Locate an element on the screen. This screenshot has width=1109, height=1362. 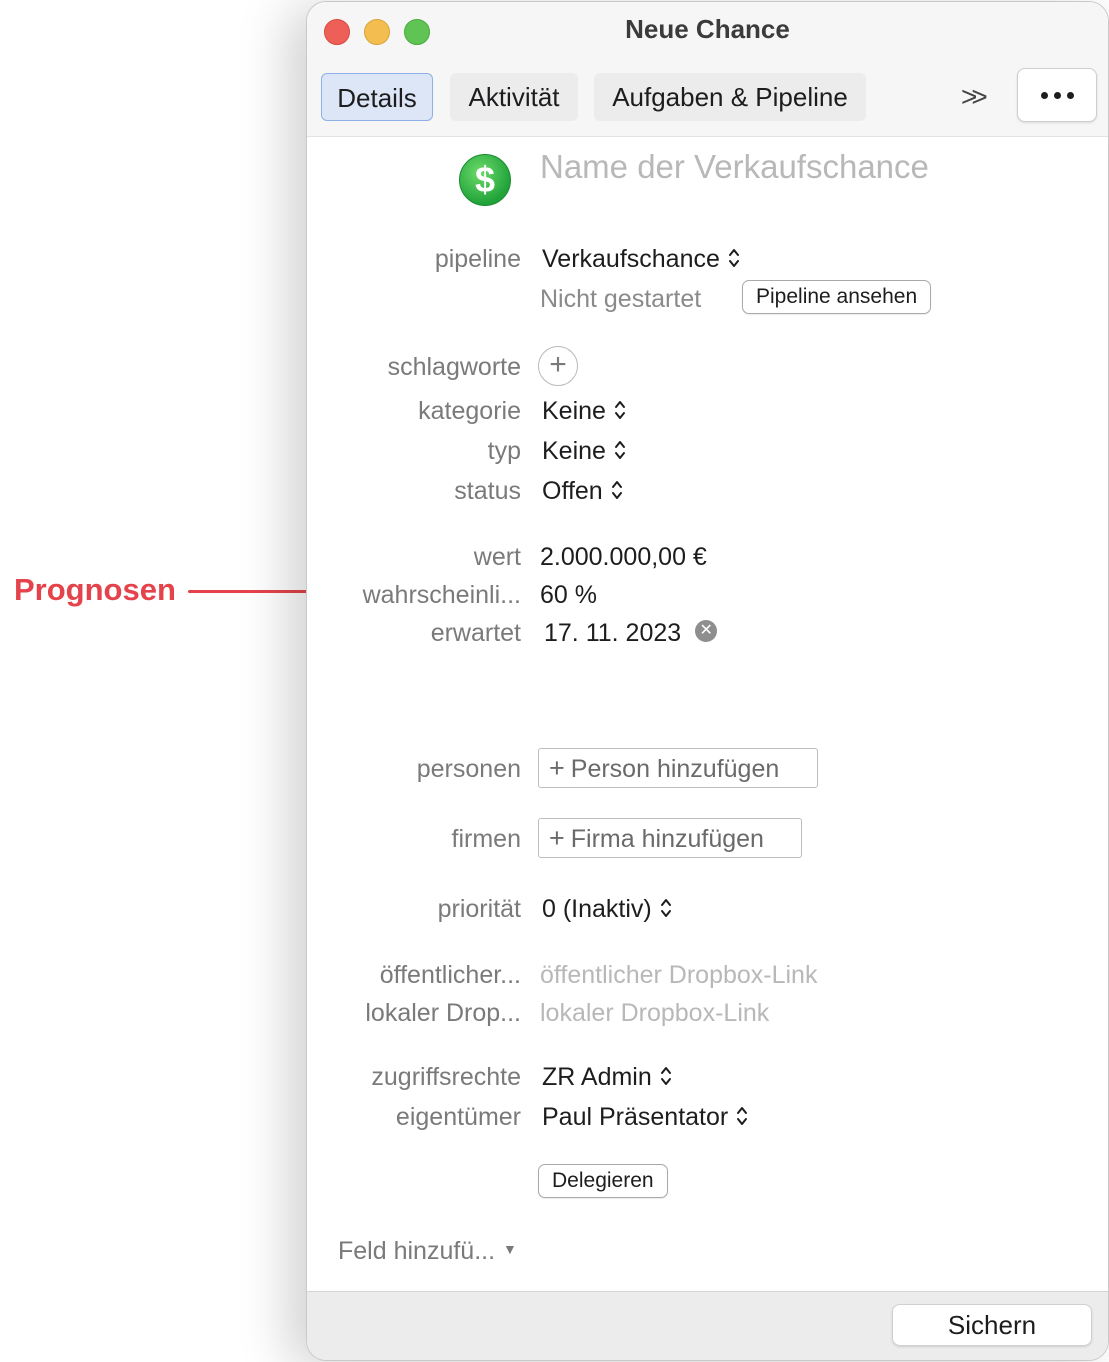
add-tag-plus-icon: + is located at coordinates (558, 366).